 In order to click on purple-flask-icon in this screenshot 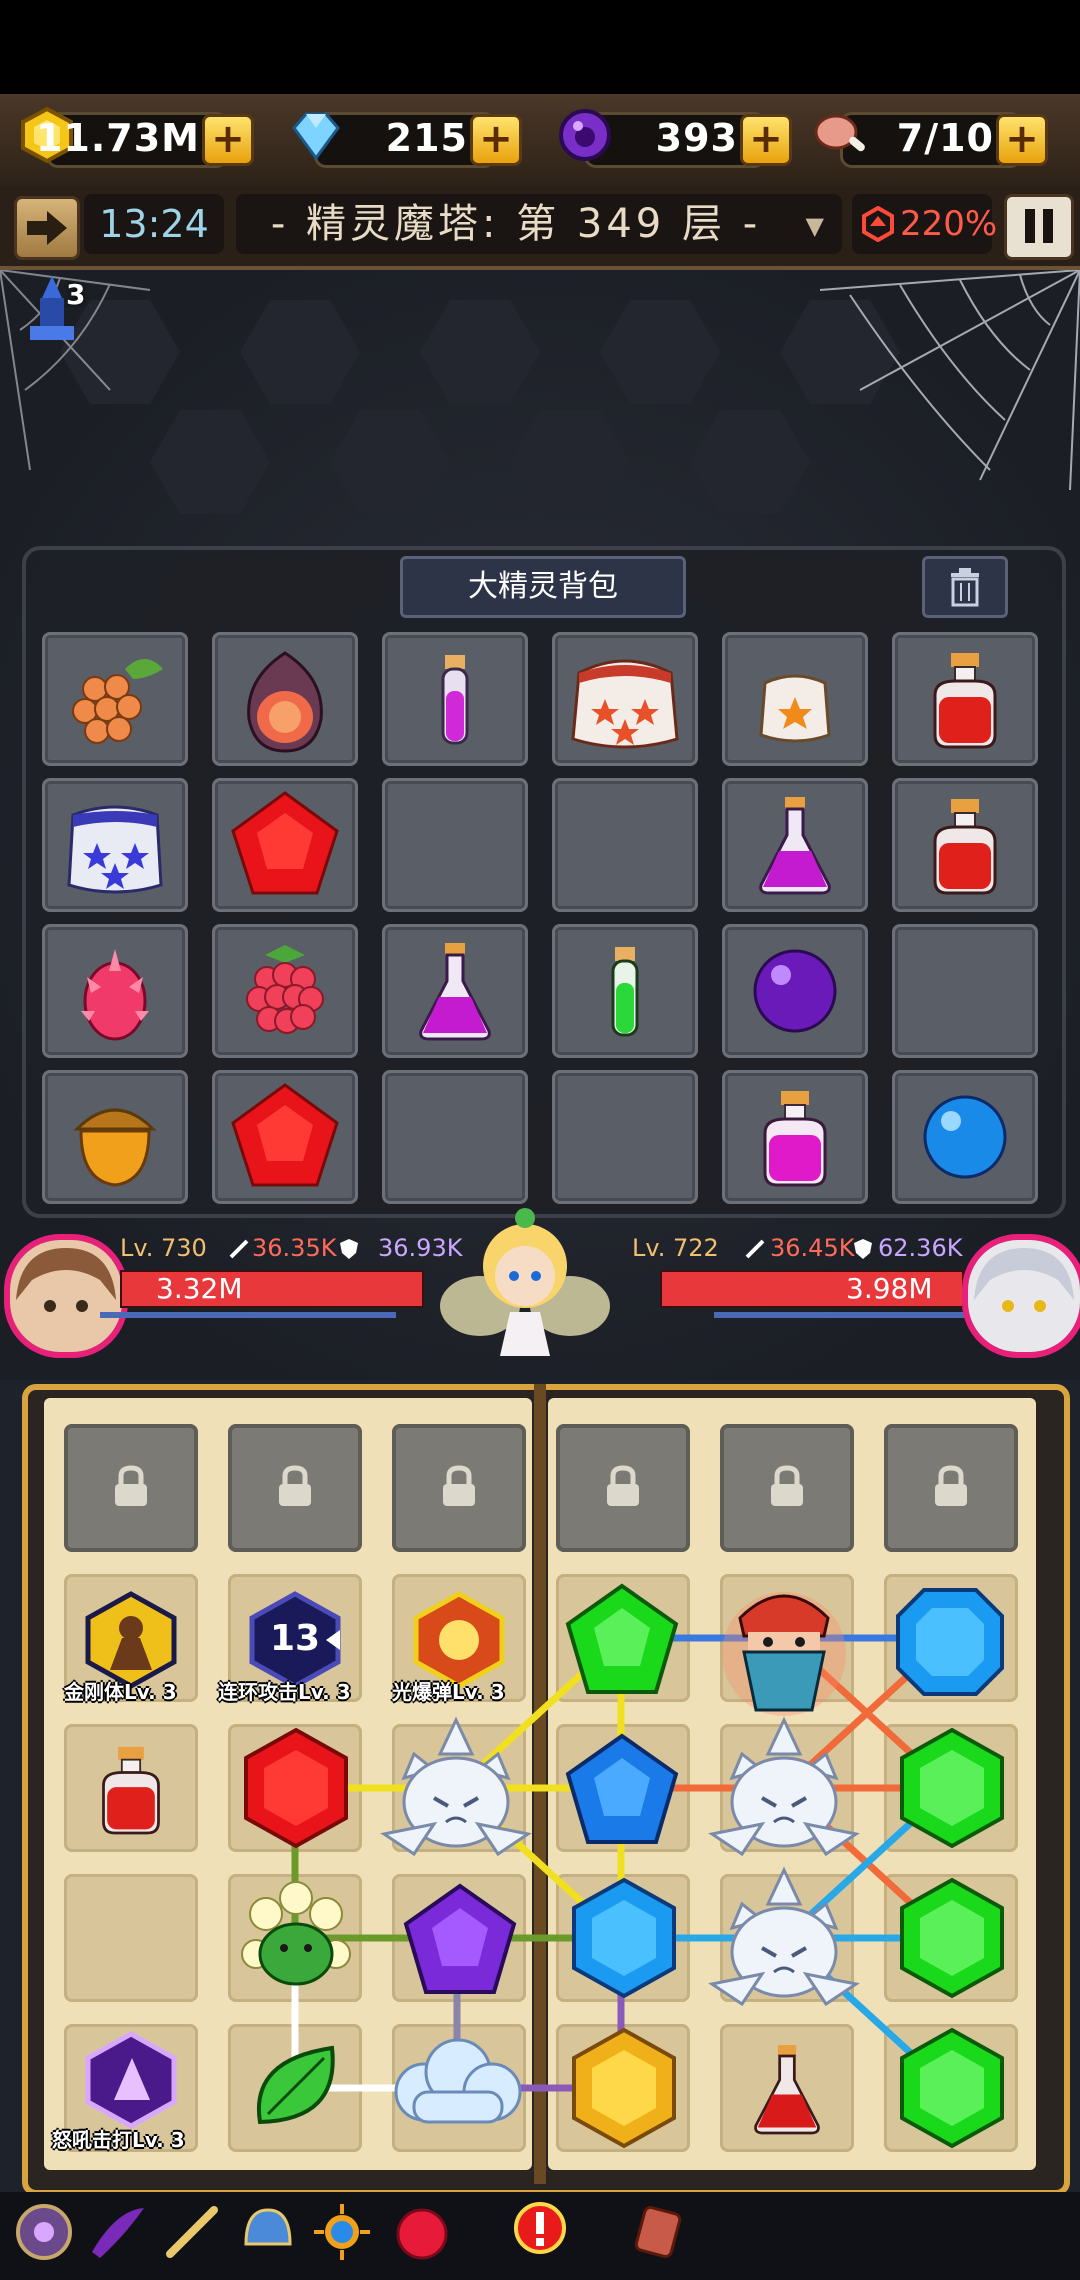, I will do `click(795, 846)`.